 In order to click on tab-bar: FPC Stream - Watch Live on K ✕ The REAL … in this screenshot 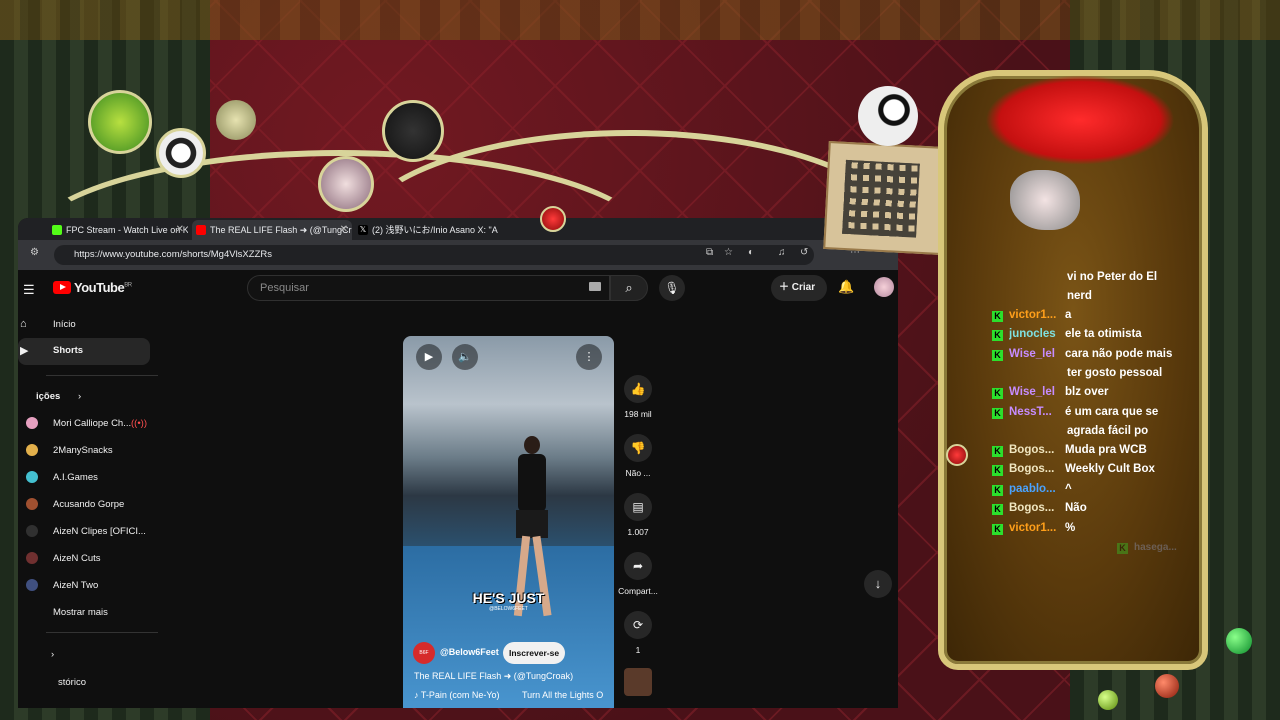, I will do `click(458, 229)`.